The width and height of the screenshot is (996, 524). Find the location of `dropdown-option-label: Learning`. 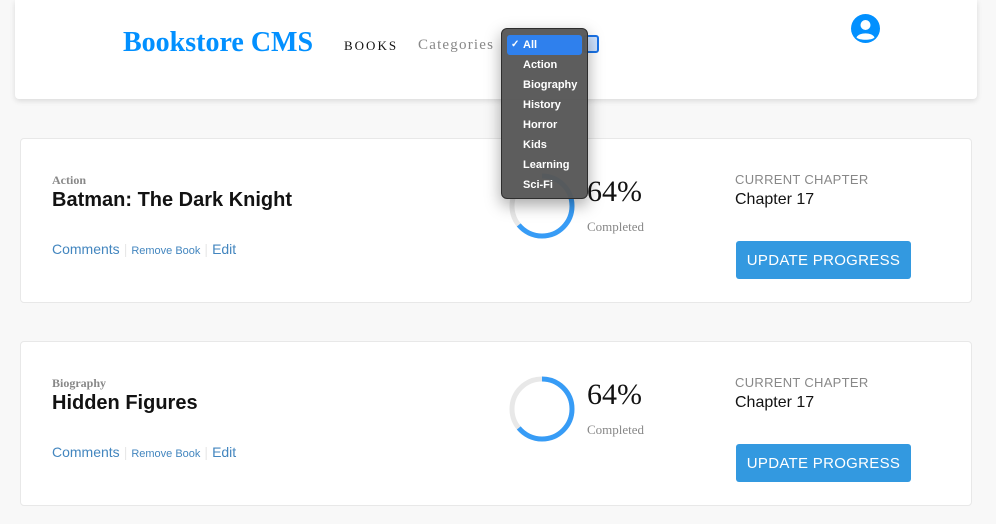

dropdown-option-label: Learning is located at coordinates (546, 165).